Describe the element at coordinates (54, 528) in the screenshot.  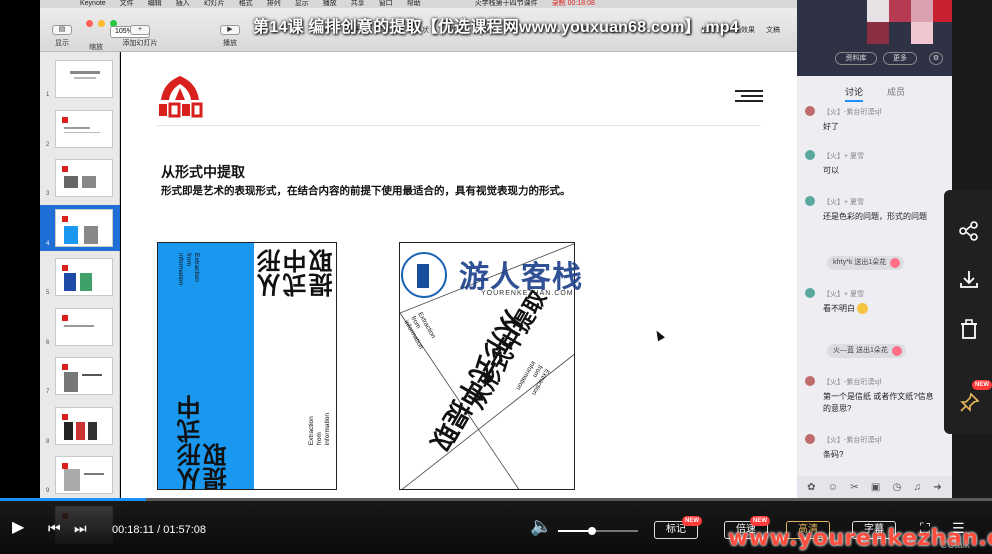
I see `previous-icon: ⏮` at that location.